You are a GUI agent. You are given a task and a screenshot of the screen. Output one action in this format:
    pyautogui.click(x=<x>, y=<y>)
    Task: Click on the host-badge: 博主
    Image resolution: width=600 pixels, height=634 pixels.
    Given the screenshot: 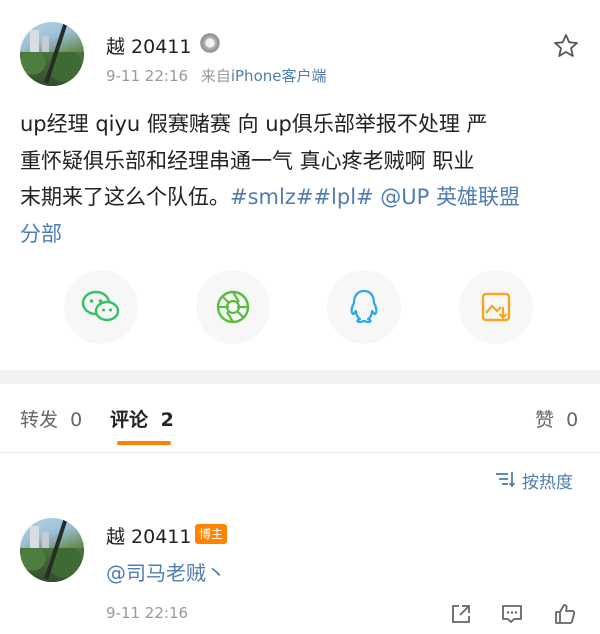 What is the action you would take?
    pyautogui.click(x=211, y=534)
    